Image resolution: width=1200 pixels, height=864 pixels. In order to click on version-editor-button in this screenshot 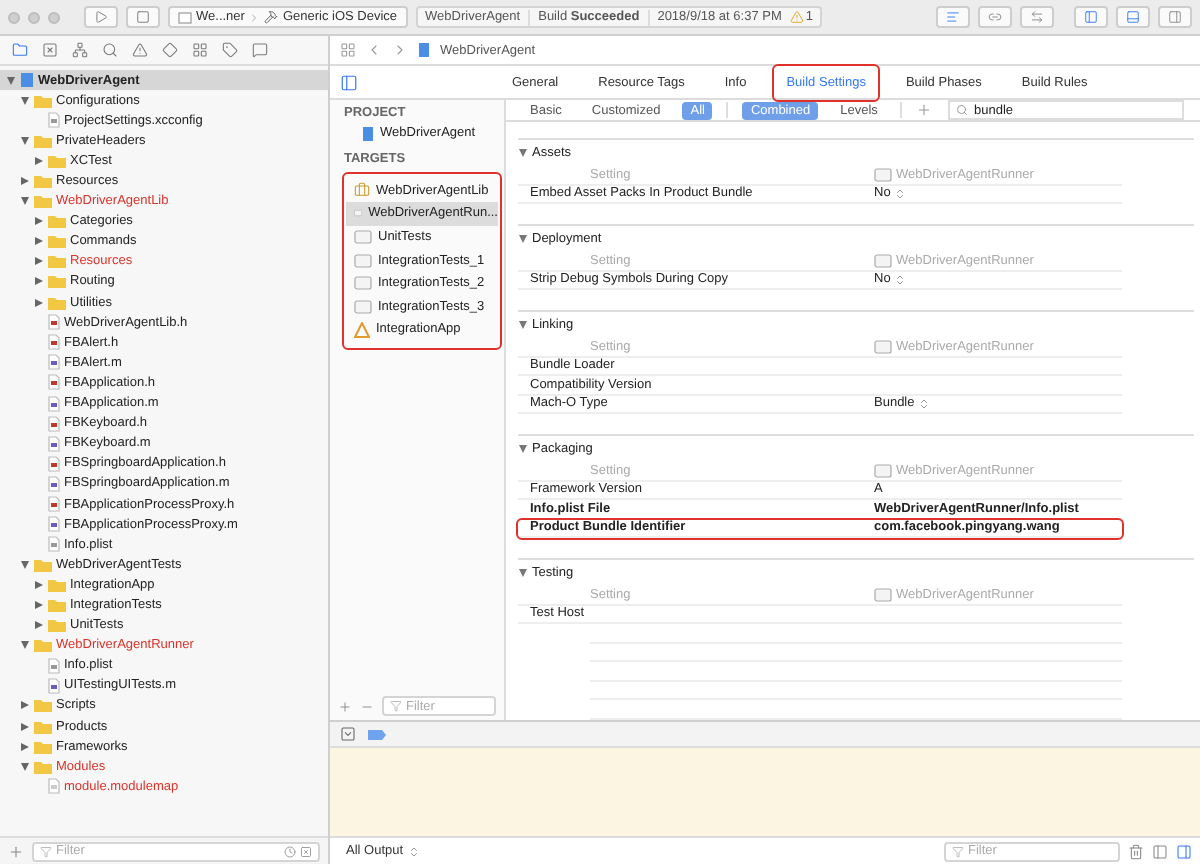, I will do `click(1037, 17)`.